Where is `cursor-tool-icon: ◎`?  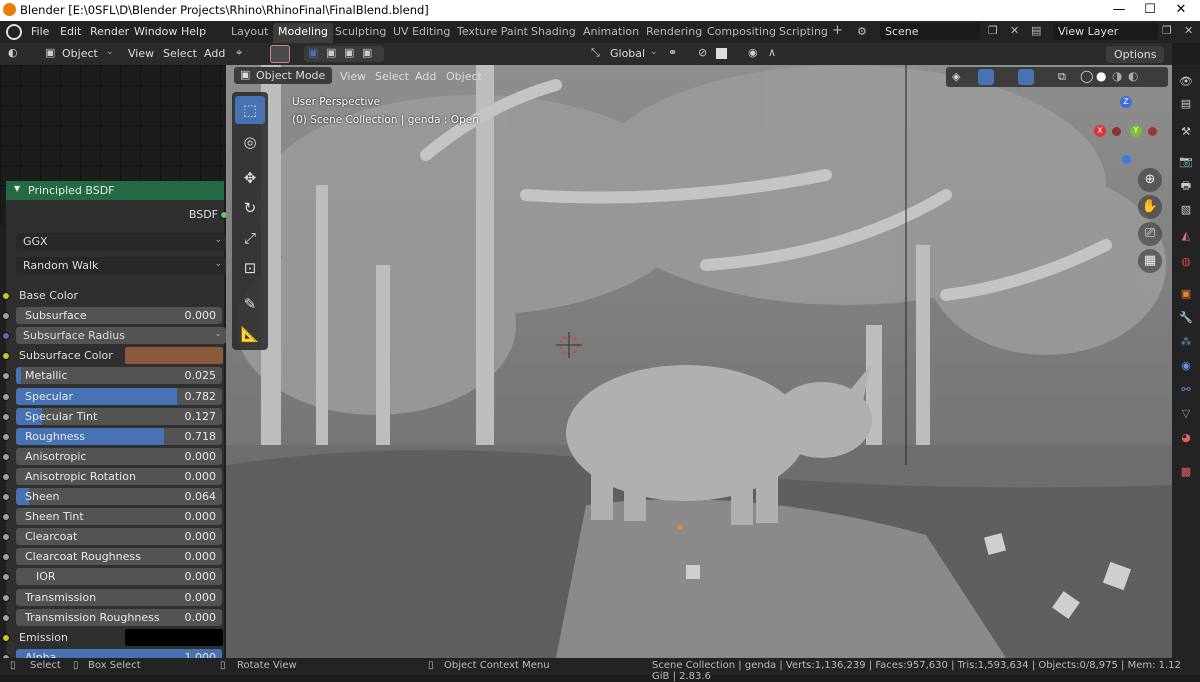
cursor-tool-icon: ◎ is located at coordinates (250, 142).